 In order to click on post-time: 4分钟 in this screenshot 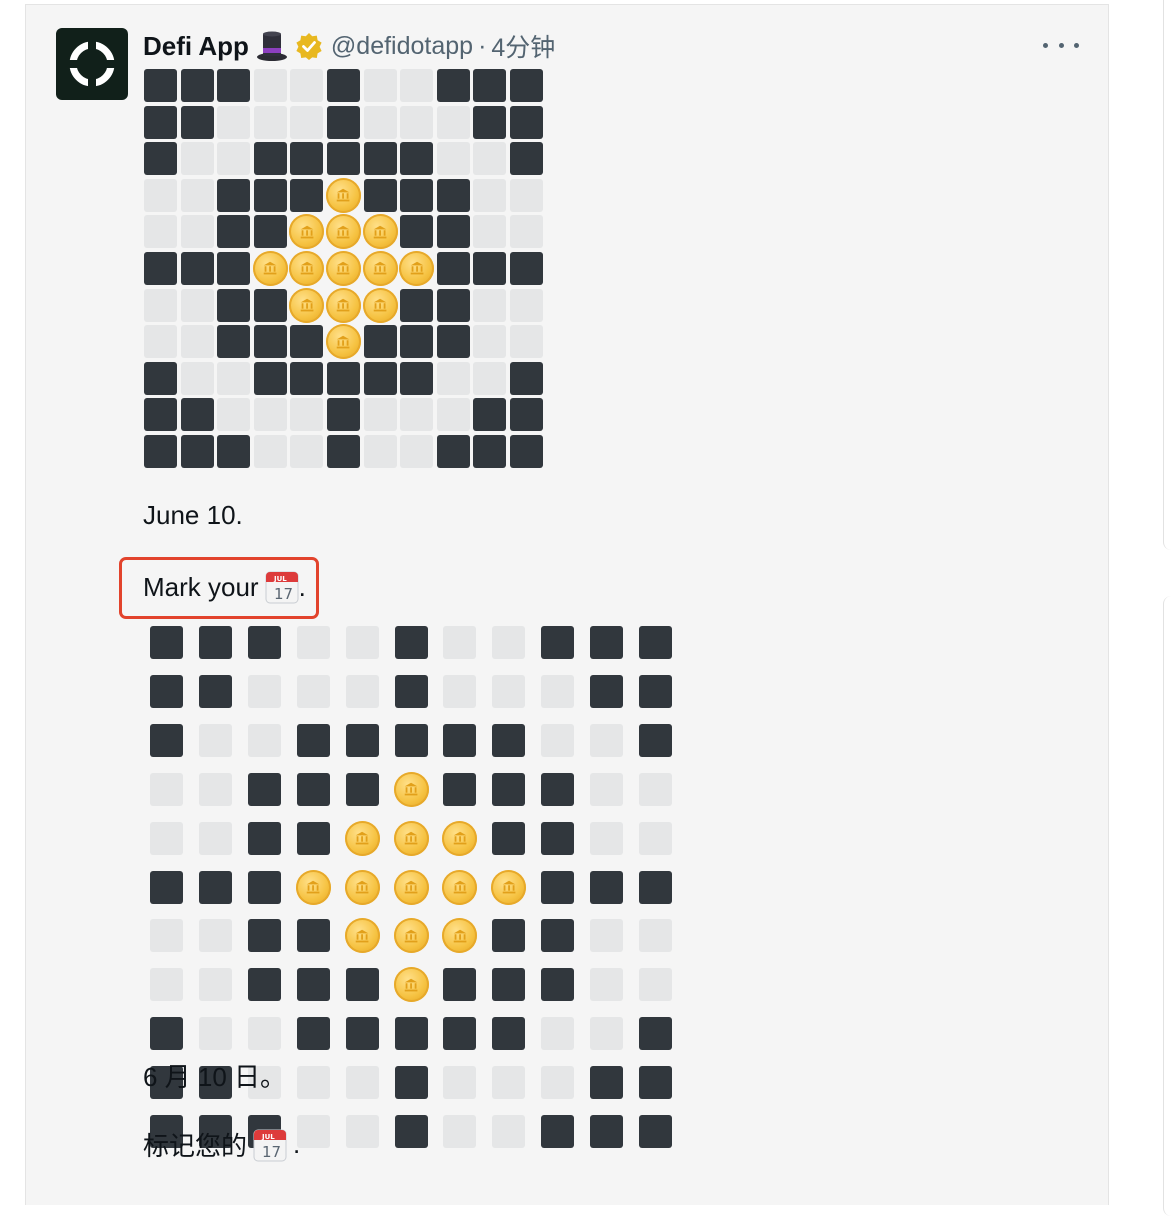, I will do `click(523, 46)`.